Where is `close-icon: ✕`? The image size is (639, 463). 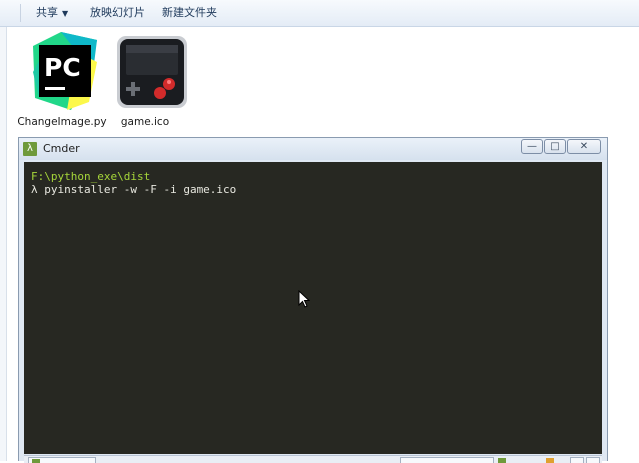 close-icon: ✕ is located at coordinates (584, 146).